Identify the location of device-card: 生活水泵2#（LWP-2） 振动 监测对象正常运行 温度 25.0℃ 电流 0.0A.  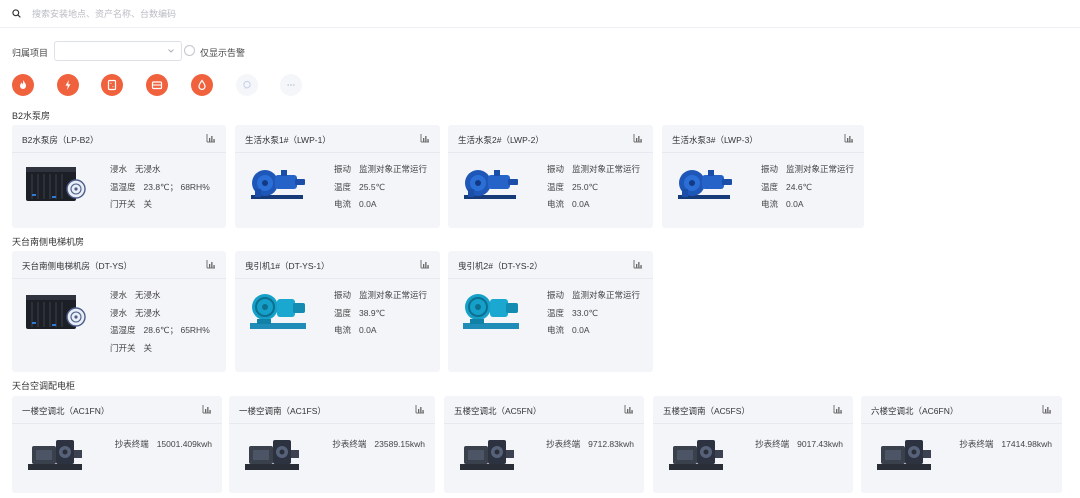
(550, 176).